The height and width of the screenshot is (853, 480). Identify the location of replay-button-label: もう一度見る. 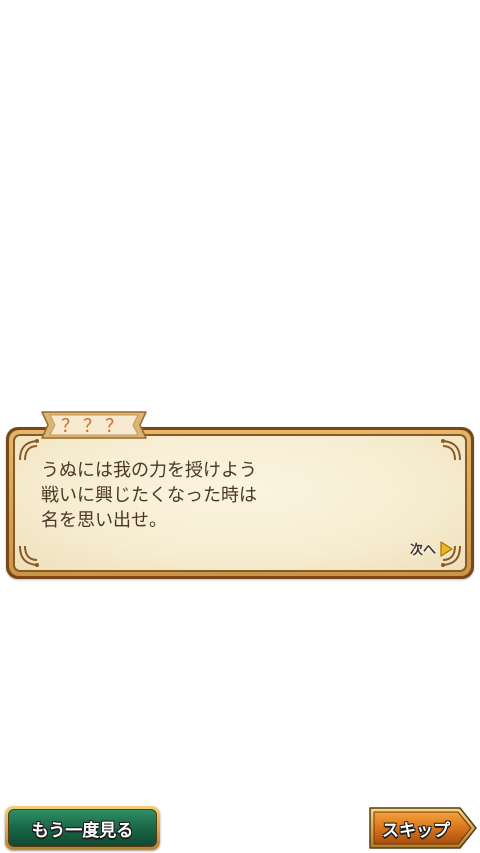
(82, 830).